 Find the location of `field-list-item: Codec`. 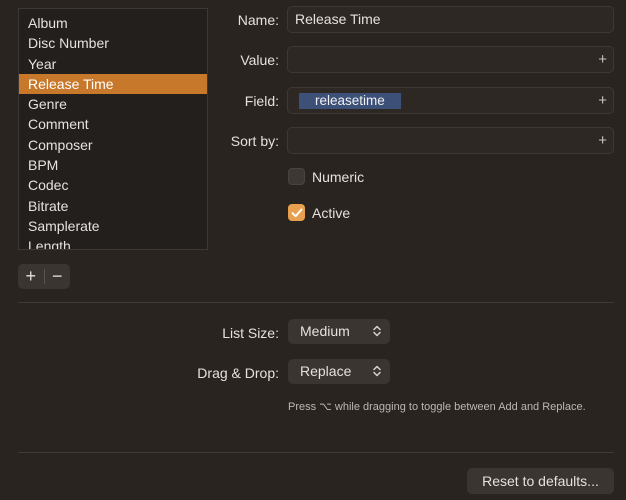

field-list-item: Codec is located at coordinates (113, 185).